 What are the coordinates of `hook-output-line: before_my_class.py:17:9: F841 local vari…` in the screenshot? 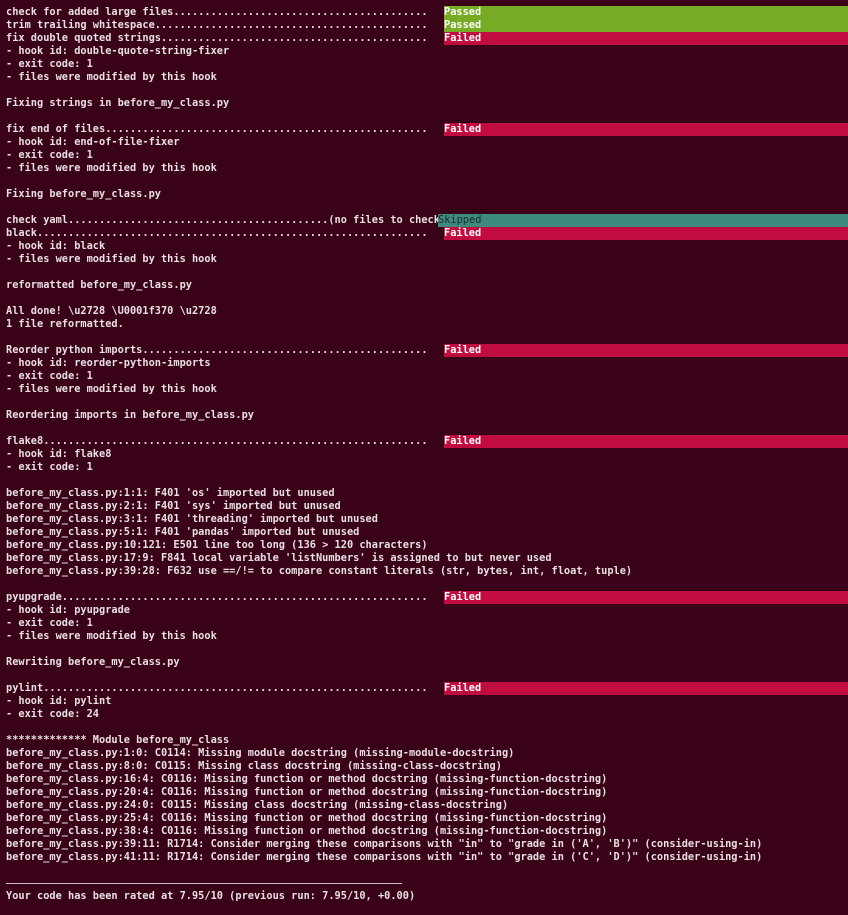 It's located at (279, 558).